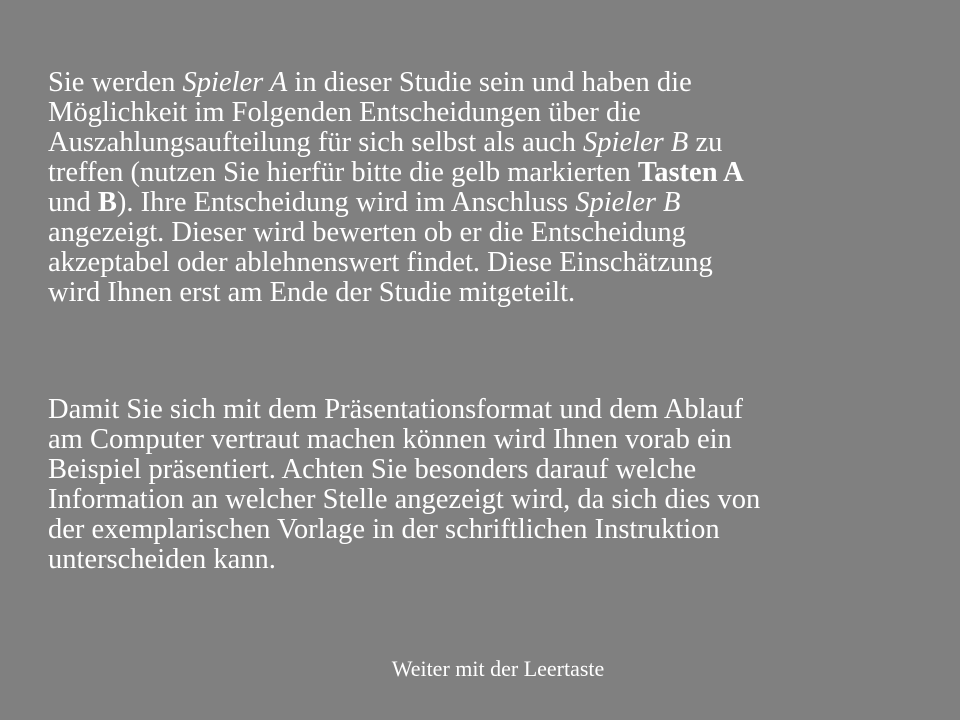 This screenshot has height=720, width=960. Describe the element at coordinates (73, 202) in the screenshot. I see `text-segment: und` at that location.